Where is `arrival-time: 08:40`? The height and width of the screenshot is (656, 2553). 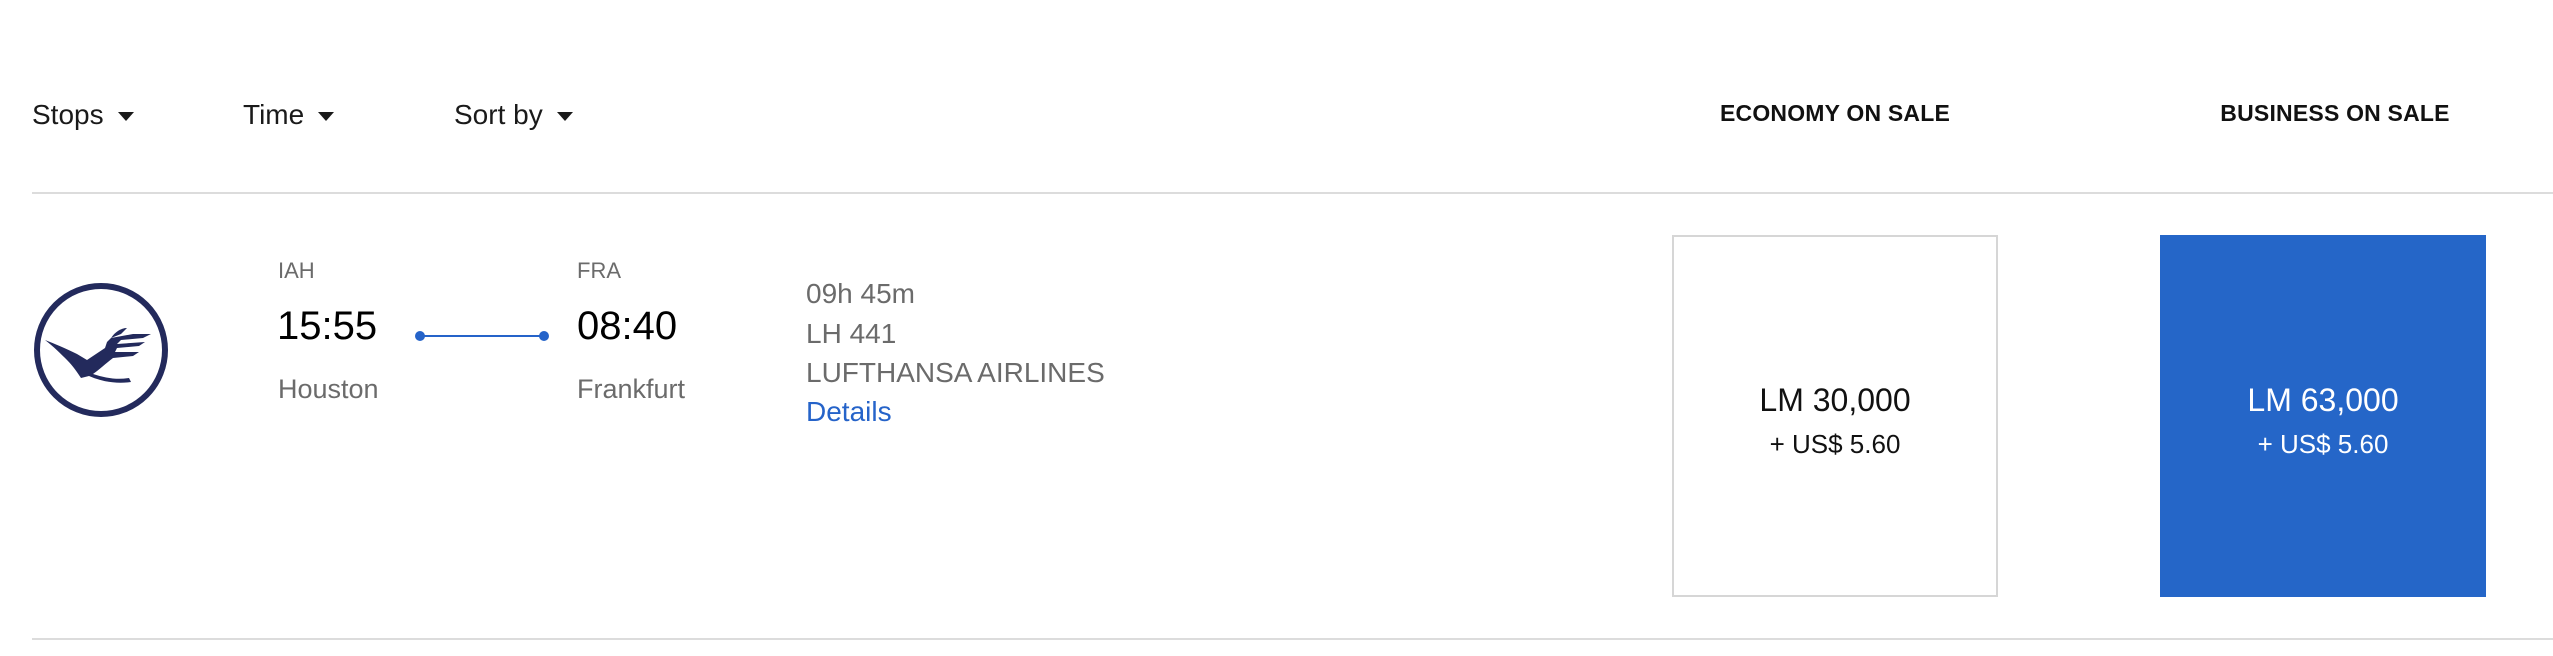 arrival-time: 08:40 is located at coordinates (627, 326).